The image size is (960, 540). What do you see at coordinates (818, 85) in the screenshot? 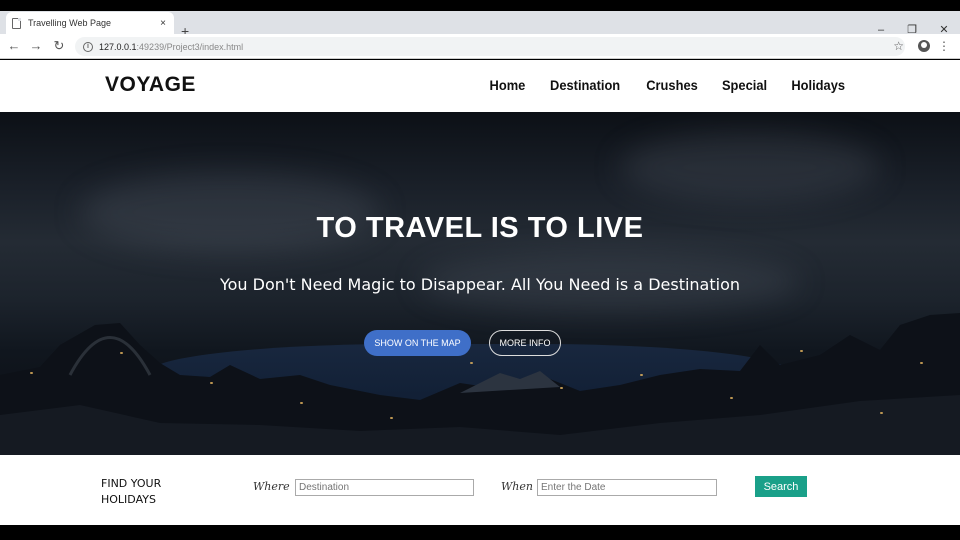
I see `nav-holidays: Holidays` at bounding box center [818, 85].